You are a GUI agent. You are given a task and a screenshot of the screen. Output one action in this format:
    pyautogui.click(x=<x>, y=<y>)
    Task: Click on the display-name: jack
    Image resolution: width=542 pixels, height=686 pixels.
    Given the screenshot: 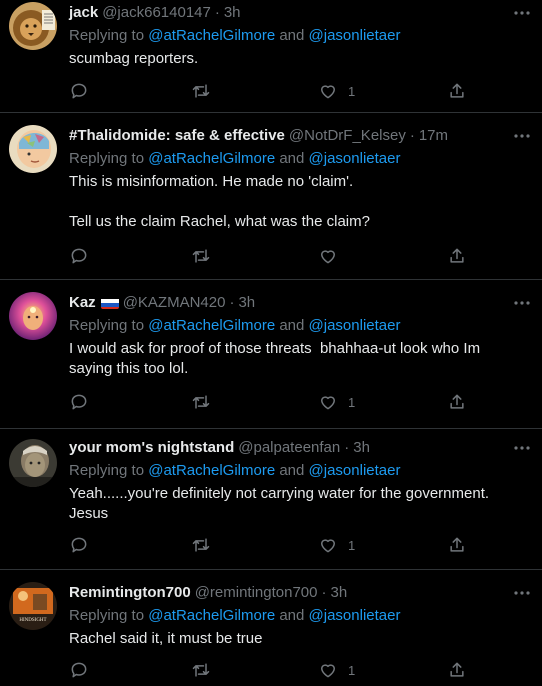 What is the action you would take?
    pyautogui.click(x=83, y=13)
    